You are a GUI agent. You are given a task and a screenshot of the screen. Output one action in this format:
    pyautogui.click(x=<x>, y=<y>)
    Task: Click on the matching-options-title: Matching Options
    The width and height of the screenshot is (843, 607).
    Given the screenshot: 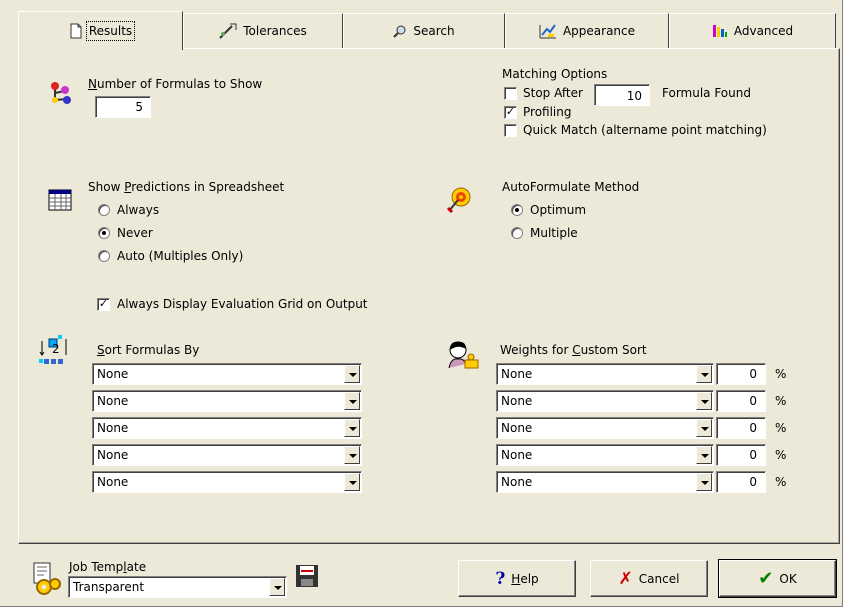 What is the action you would take?
    pyautogui.click(x=555, y=74)
    